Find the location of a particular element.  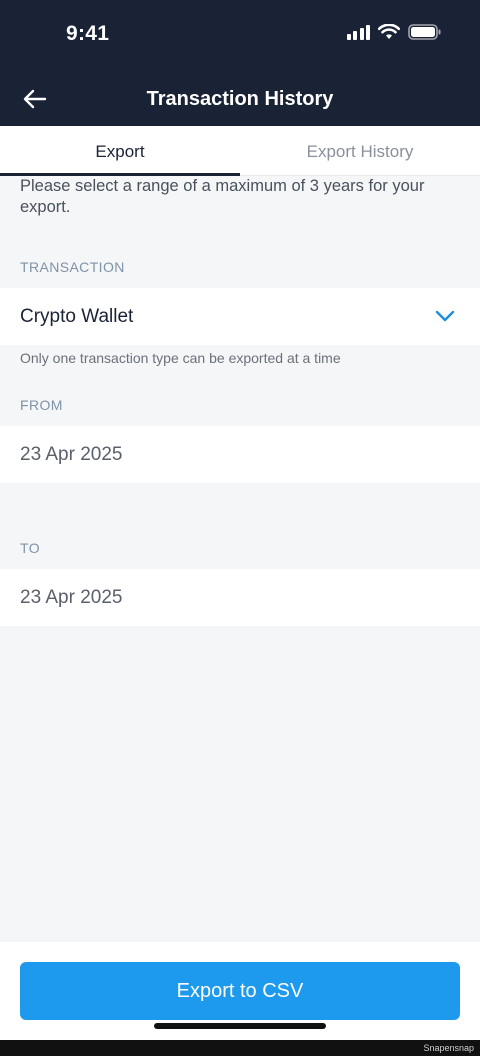

app-header: 9:41 Transaction History is located at coordinates (240, 63).